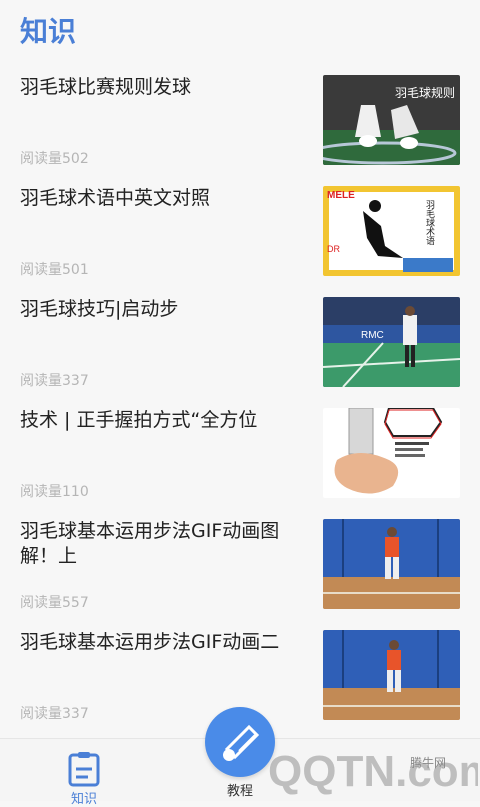  Describe the element at coordinates (240, 340) in the screenshot. I see `list-item: 羽毛球技巧|启动步 阅读量337 RMC` at that location.